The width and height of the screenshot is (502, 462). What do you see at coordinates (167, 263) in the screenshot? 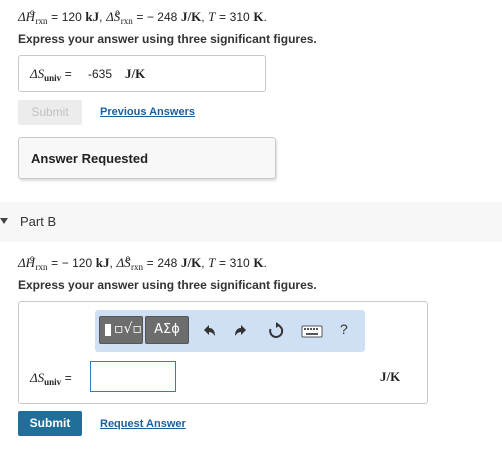
I see `delta-s-value: 248` at bounding box center [167, 263].